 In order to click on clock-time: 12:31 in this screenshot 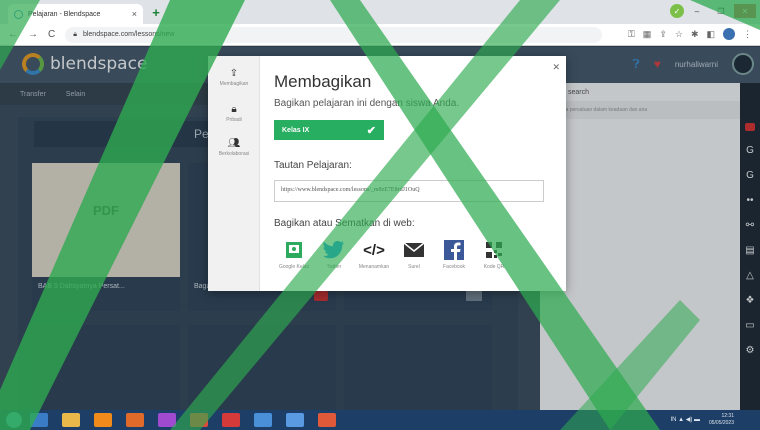, I will do `click(727, 416)`.